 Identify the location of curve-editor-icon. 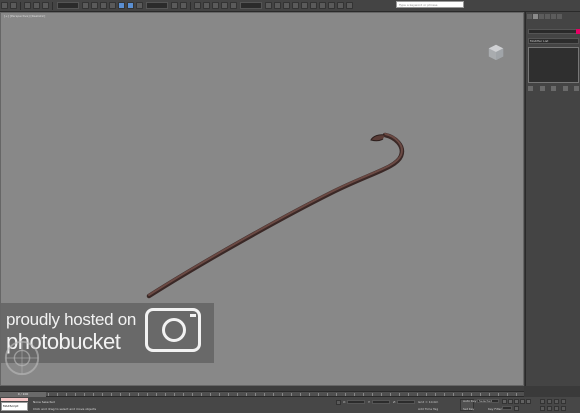
(304, 5).